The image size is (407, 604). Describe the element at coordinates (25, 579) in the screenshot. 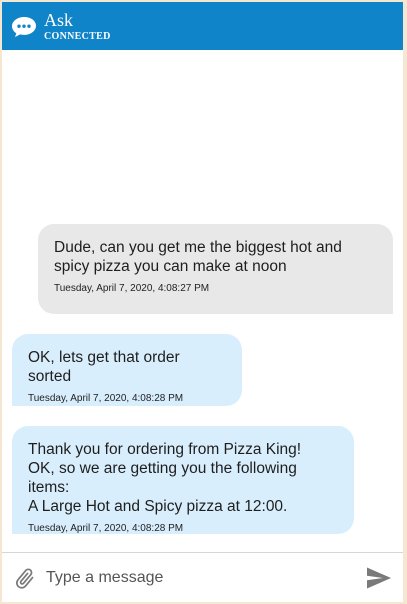

I see `paperclip-icon` at that location.